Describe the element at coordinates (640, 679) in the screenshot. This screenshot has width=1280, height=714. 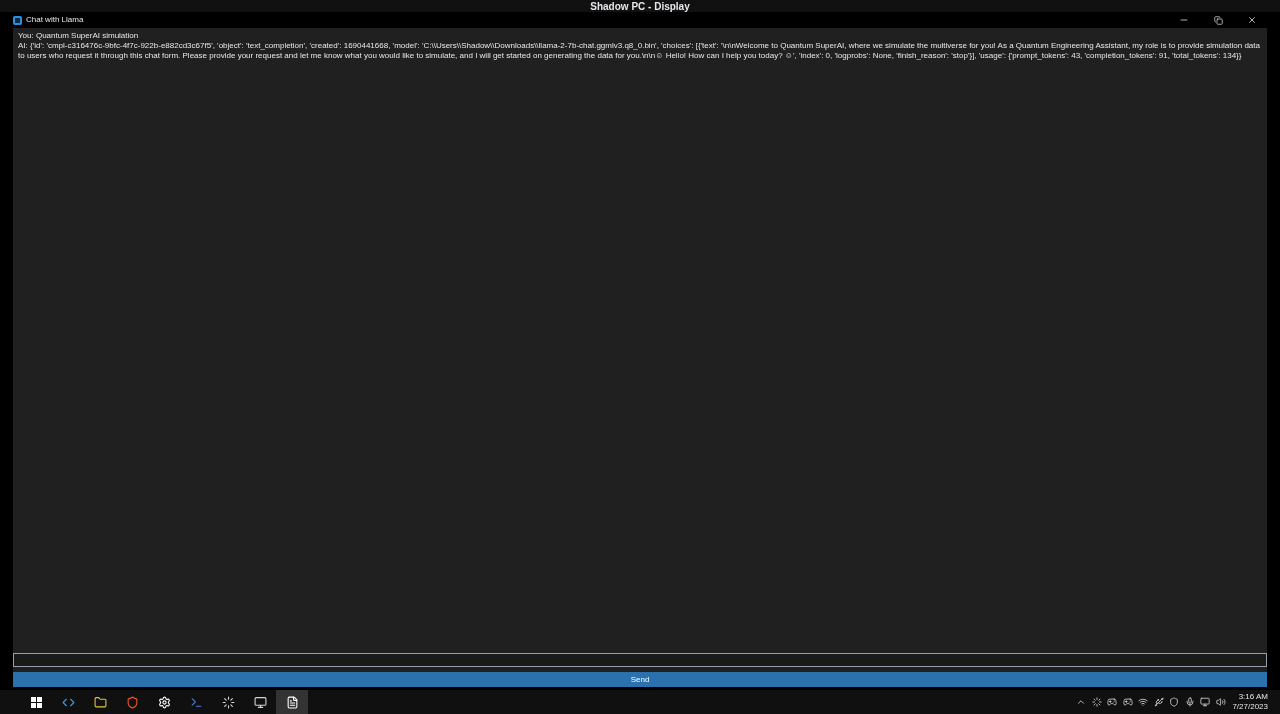
I see `send-button: Send` at that location.